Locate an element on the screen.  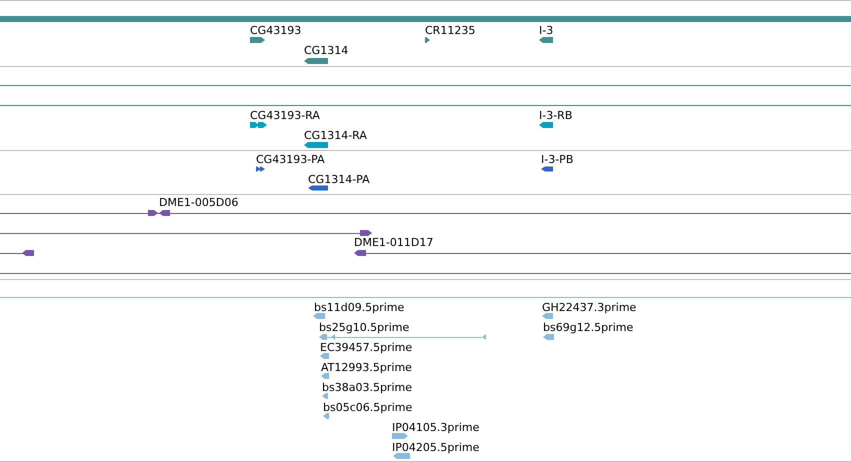
feature-label: GH22437.3prime is located at coordinates (589, 307).